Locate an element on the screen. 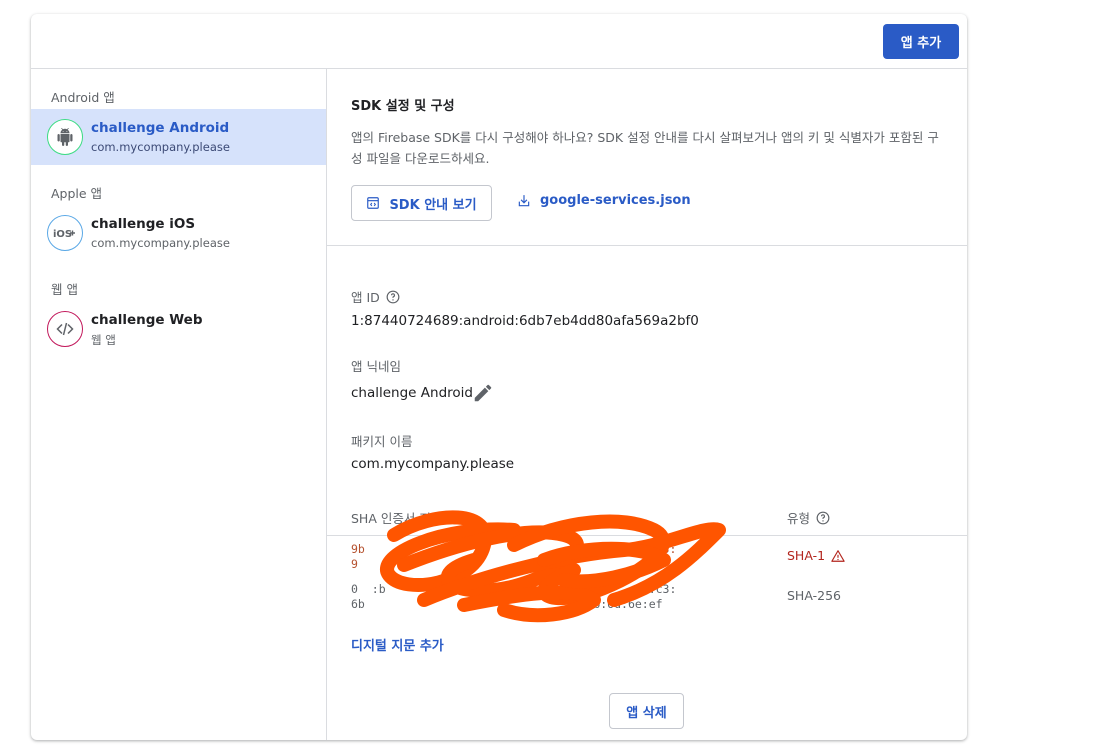 The height and width of the screenshot is (747, 1106). sha-type: SHA-1 is located at coordinates (816, 555).